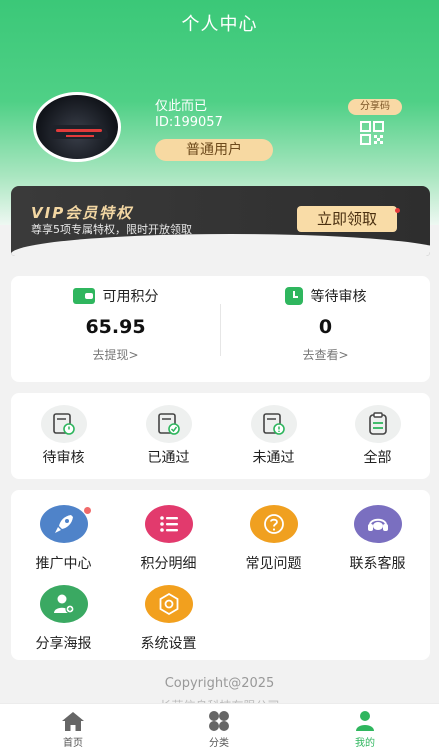 This screenshot has width=439, height=748. I want to click on tab-category: 分类, so click(219, 726).